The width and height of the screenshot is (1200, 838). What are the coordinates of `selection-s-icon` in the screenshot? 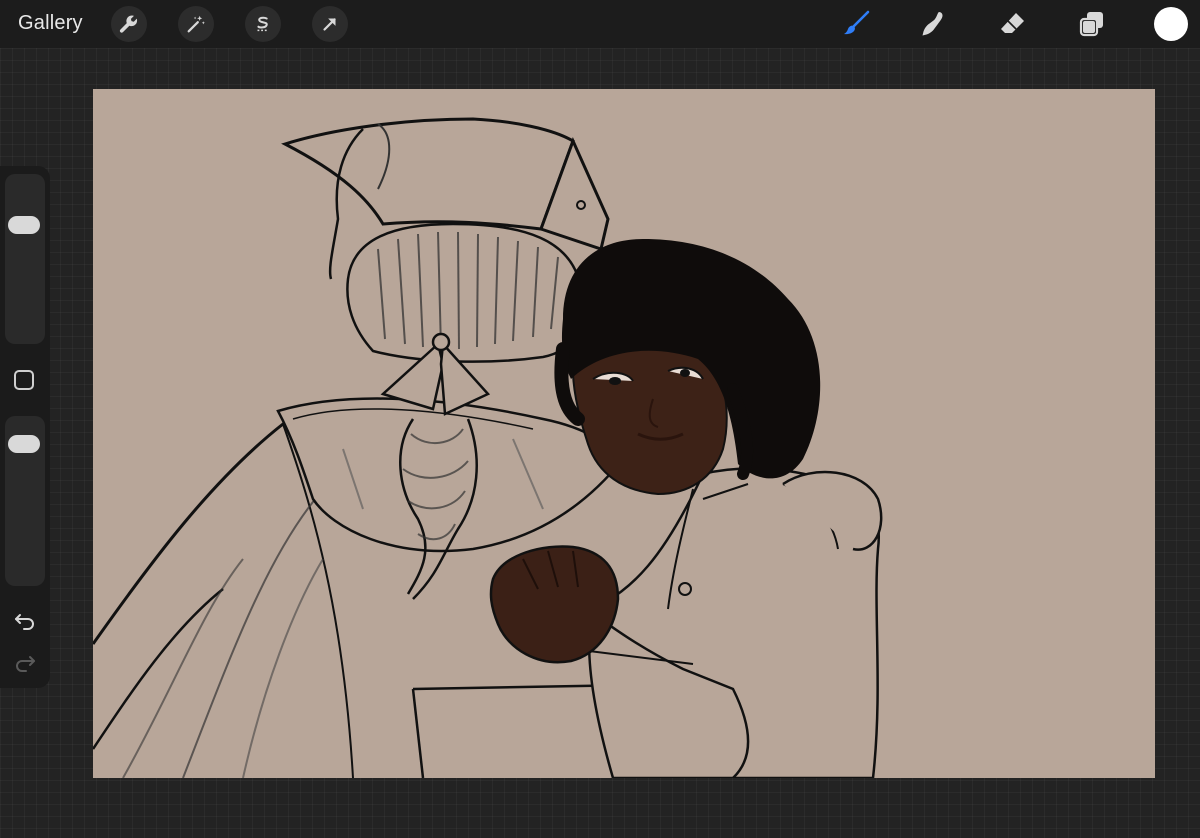 It's located at (263, 24).